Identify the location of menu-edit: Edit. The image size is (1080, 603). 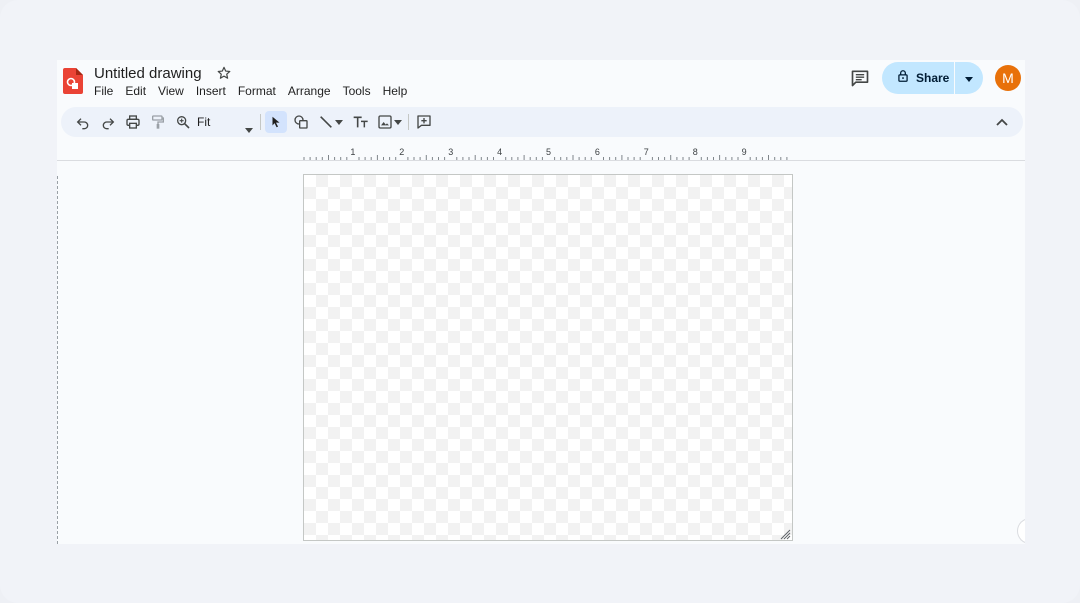
(135, 91).